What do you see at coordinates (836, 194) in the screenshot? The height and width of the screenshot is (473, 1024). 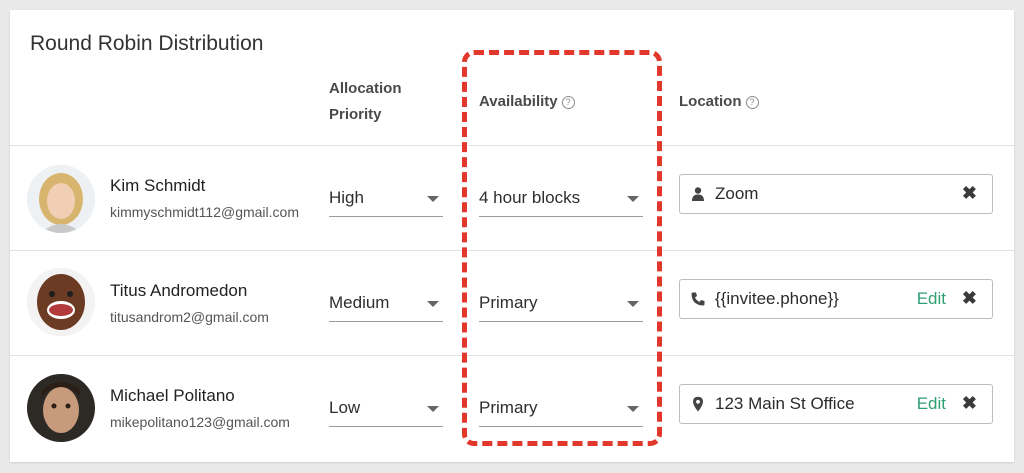 I see `location-field: Zoom ✖` at bounding box center [836, 194].